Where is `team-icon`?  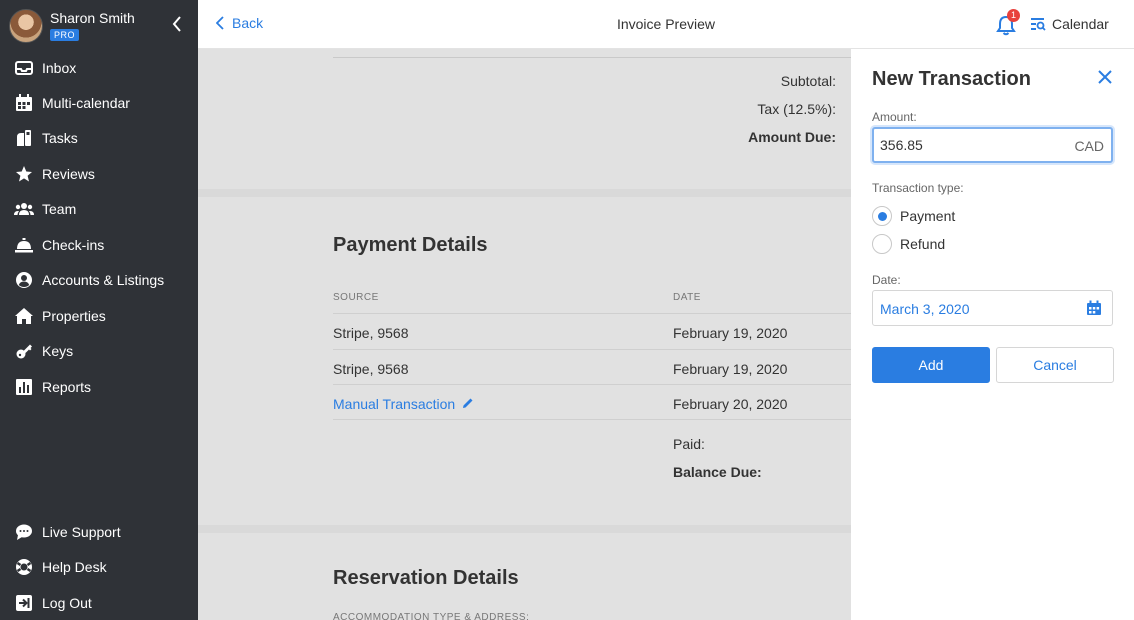 team-icon is located at coordinates (24, 209).